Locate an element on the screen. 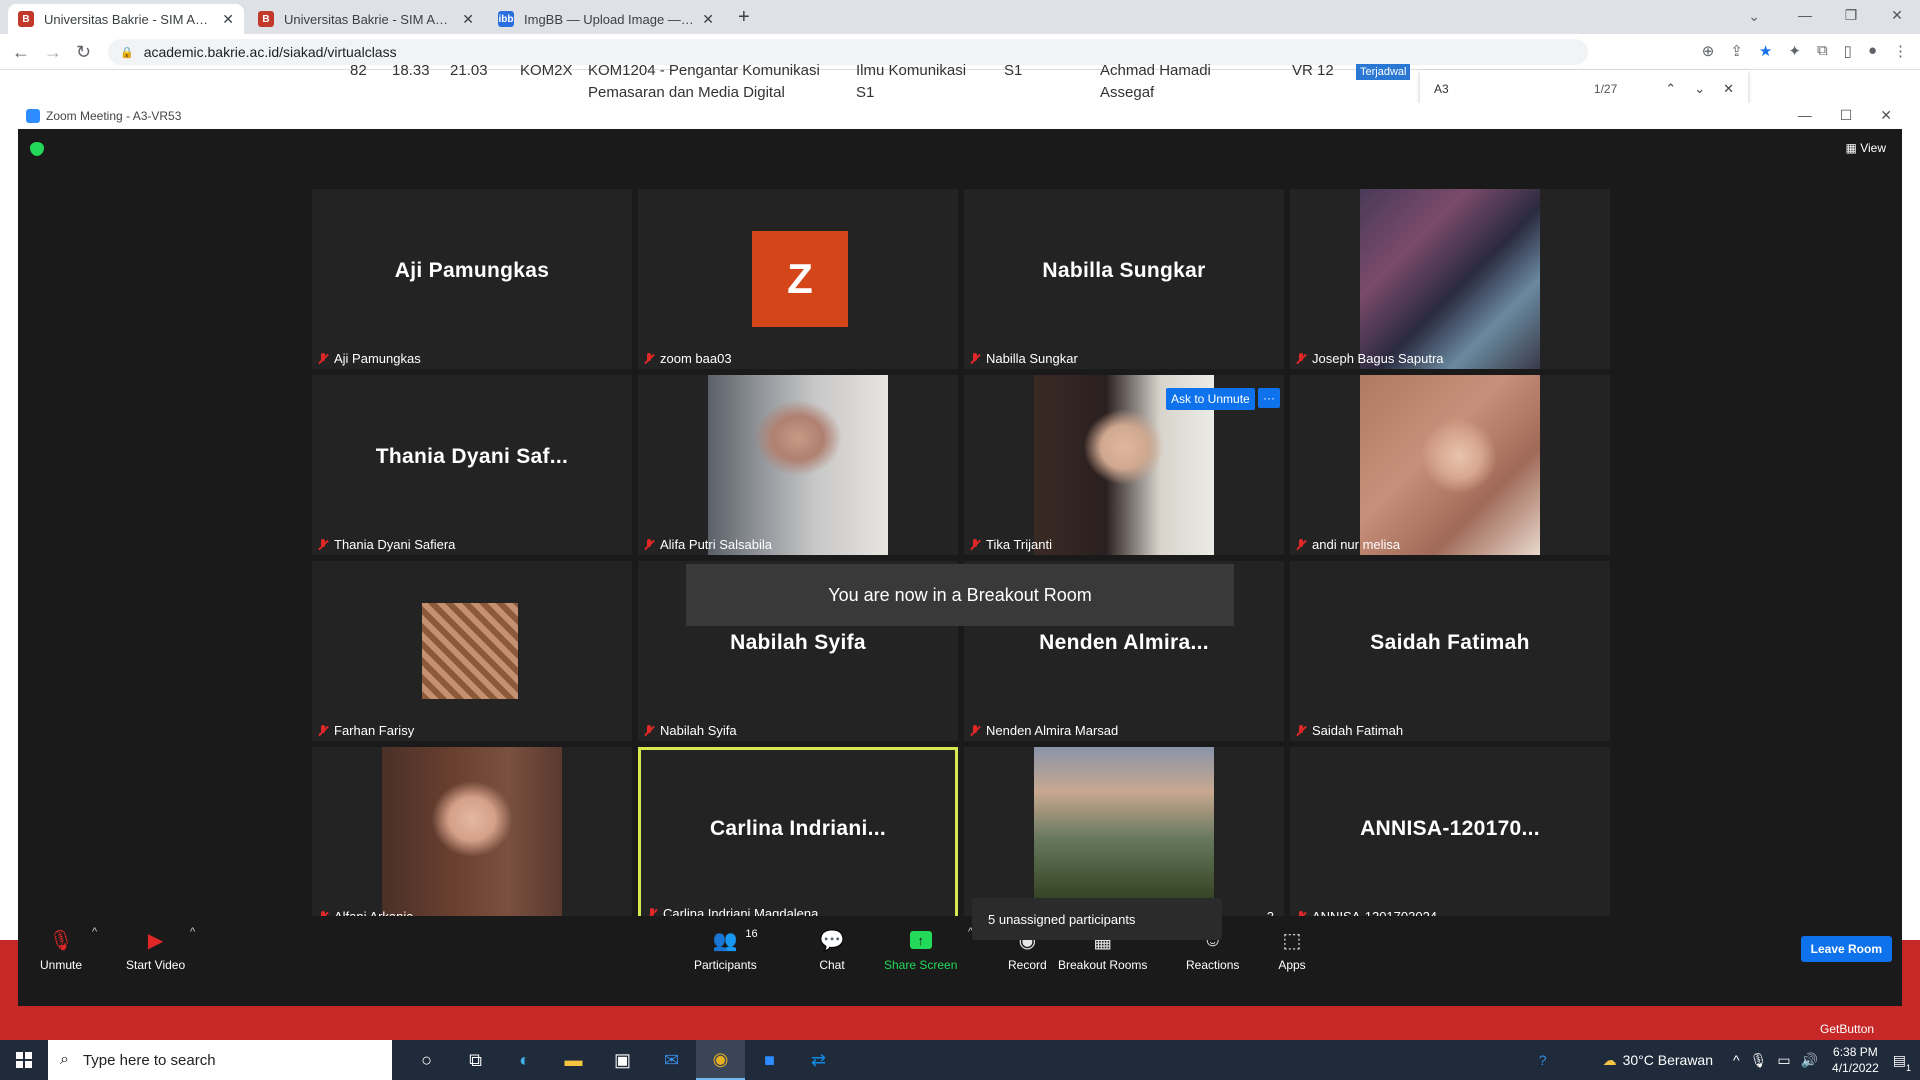 The image size is (1920, 1080). participant-name: Aji Pamungkas is located at coordinates (377, 358).